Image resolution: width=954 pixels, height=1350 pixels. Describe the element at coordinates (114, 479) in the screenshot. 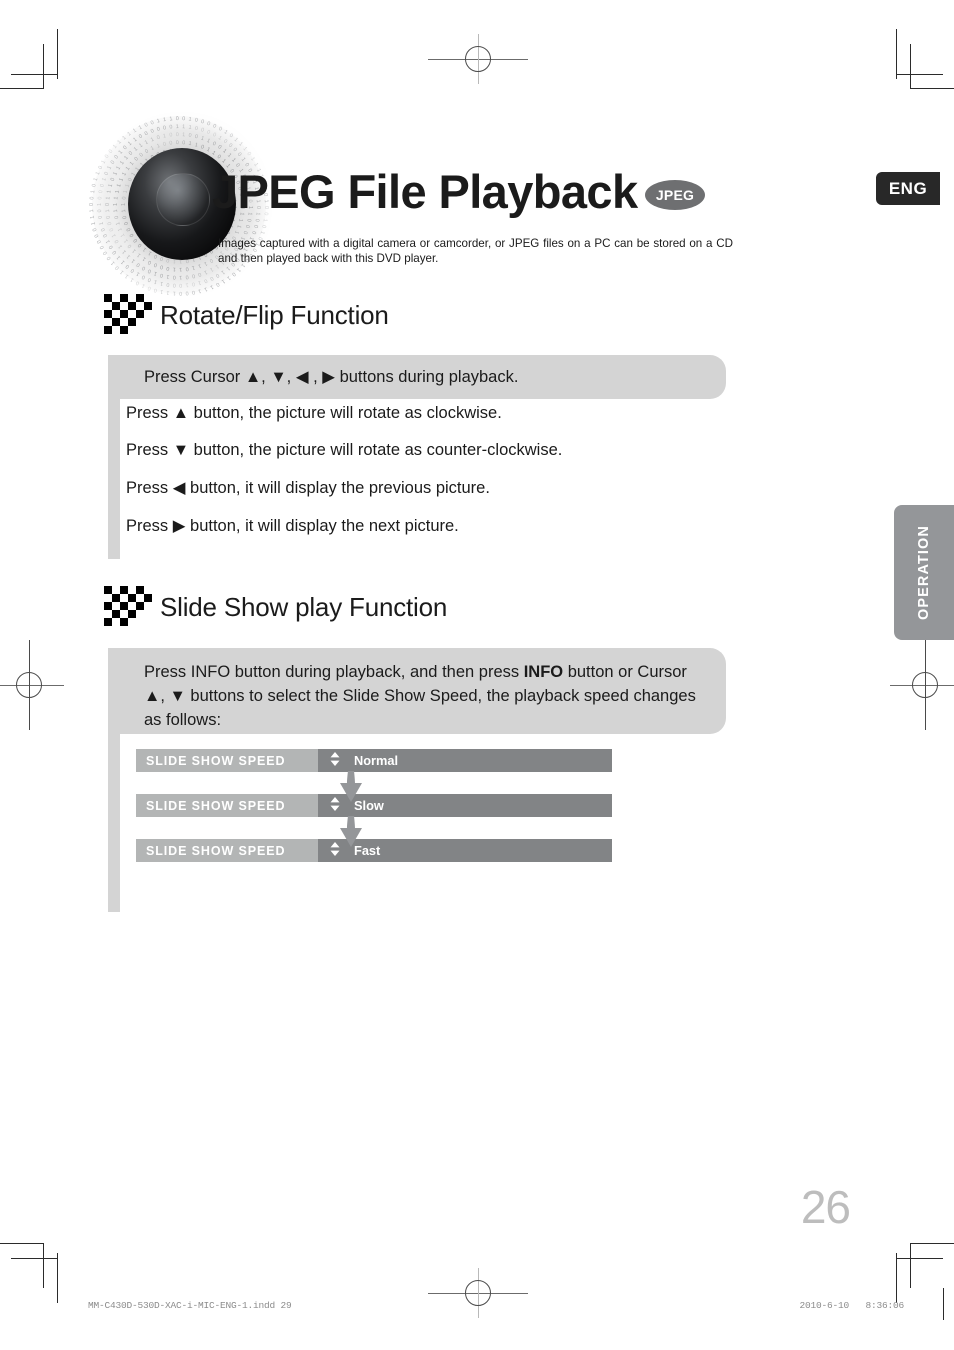

I see `section-rail-rotate-flip` at that location.